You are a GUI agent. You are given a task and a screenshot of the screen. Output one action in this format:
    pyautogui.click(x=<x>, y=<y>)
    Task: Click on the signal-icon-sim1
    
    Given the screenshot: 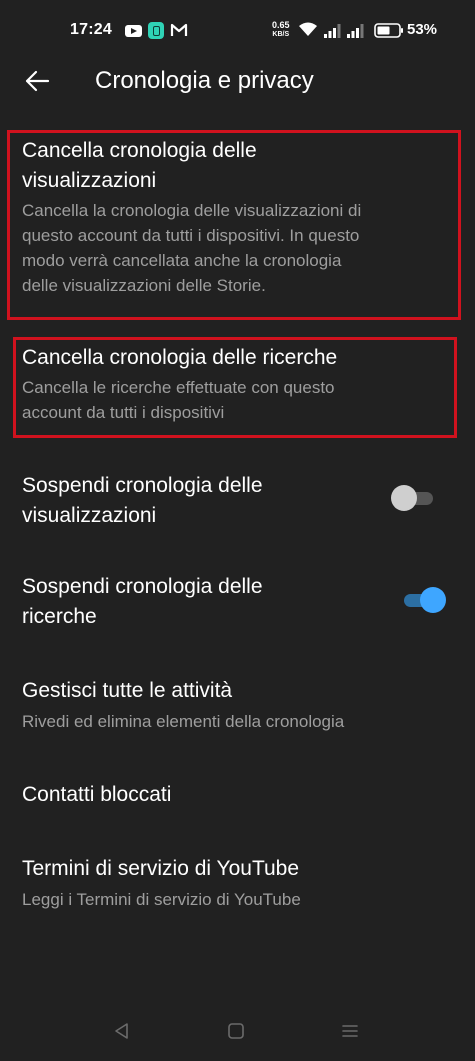 What is the action you would take?
    pyautogui.click(x=332, y=31)
    